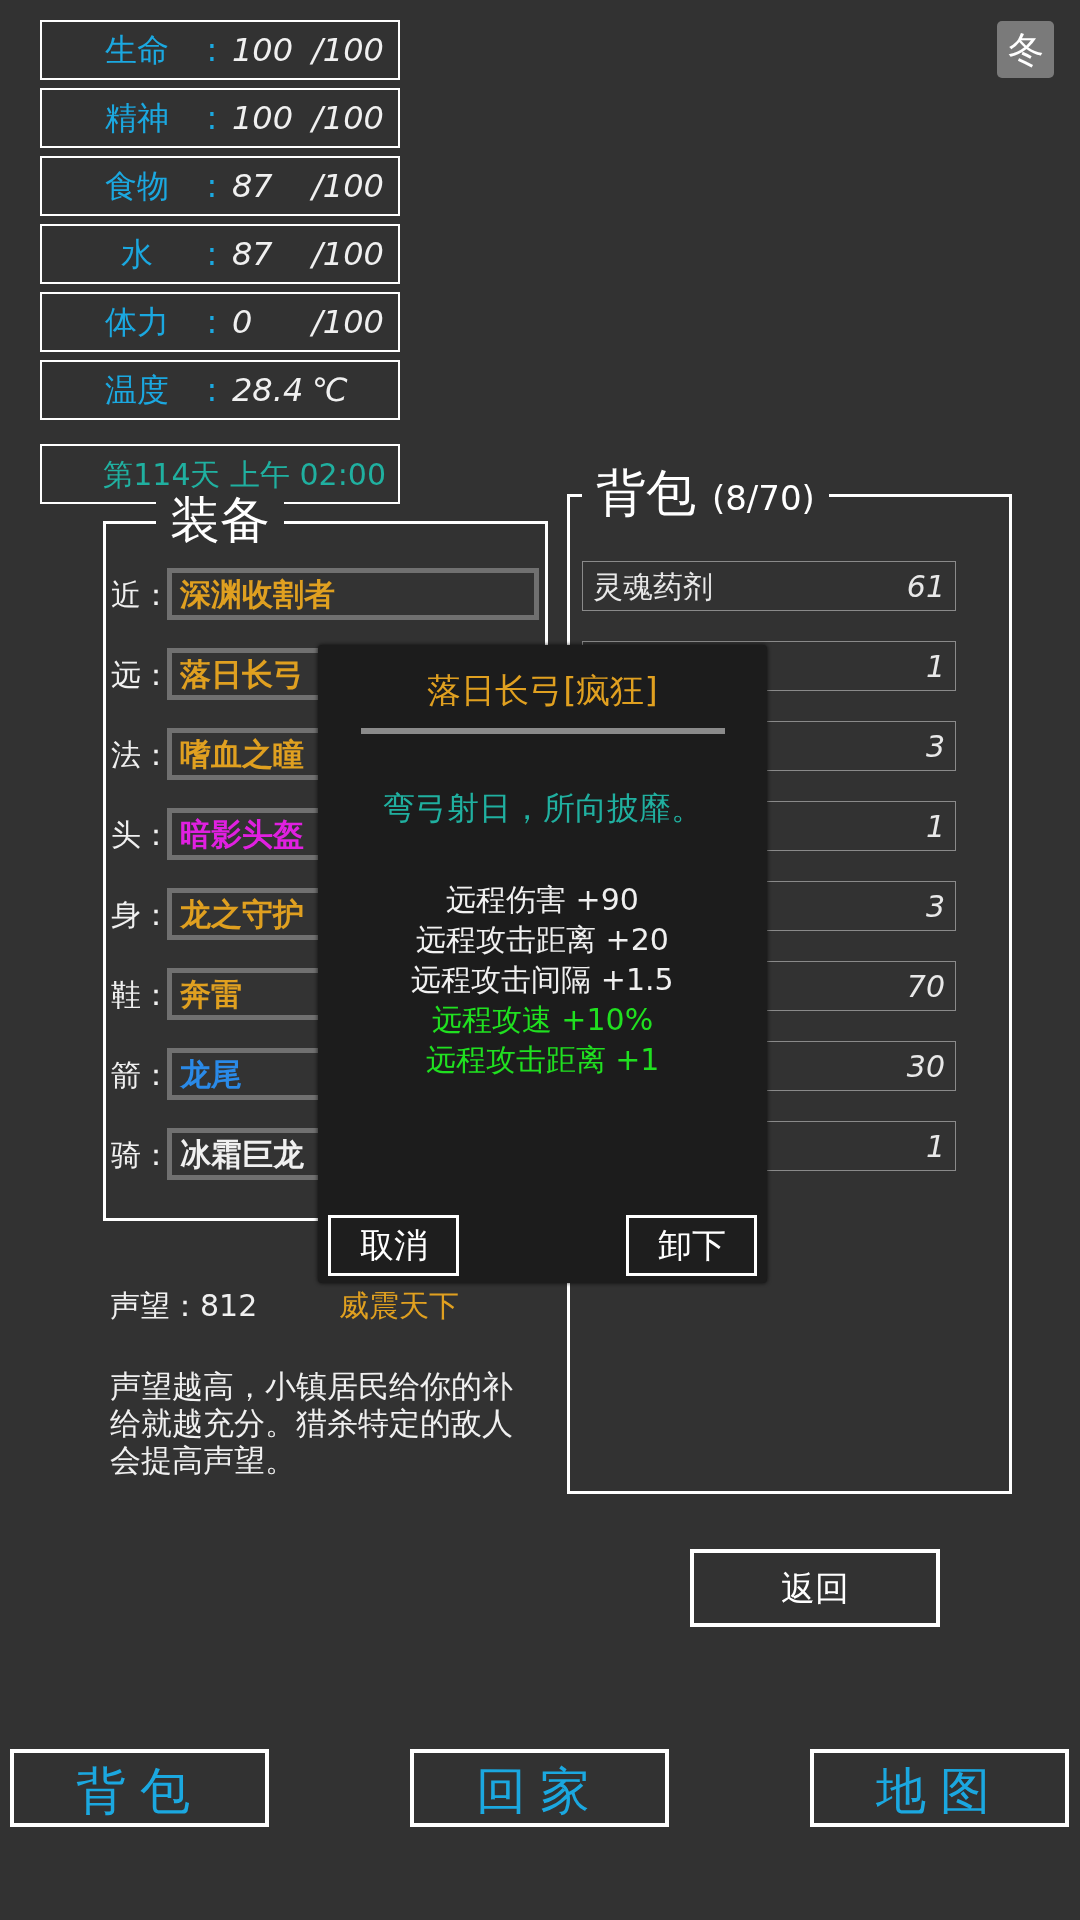 The height and width of the screenshot is (1920, 1080). Describe the element at coordinates (137, 322) in the screenshot. I see `stat-label: 体力` at that location.